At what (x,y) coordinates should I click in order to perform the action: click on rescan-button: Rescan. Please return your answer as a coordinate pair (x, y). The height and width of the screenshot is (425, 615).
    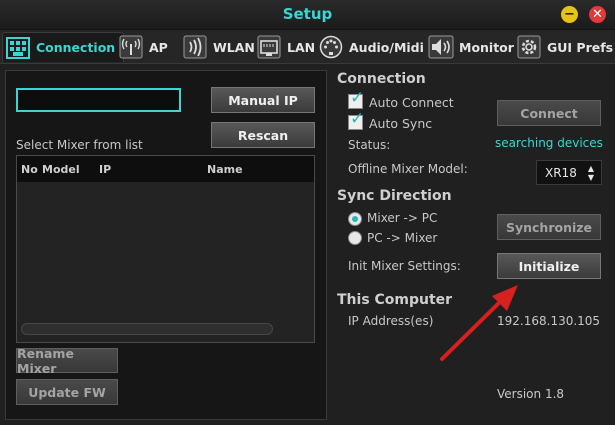
    Looking at the image, I should click on (263, 135).